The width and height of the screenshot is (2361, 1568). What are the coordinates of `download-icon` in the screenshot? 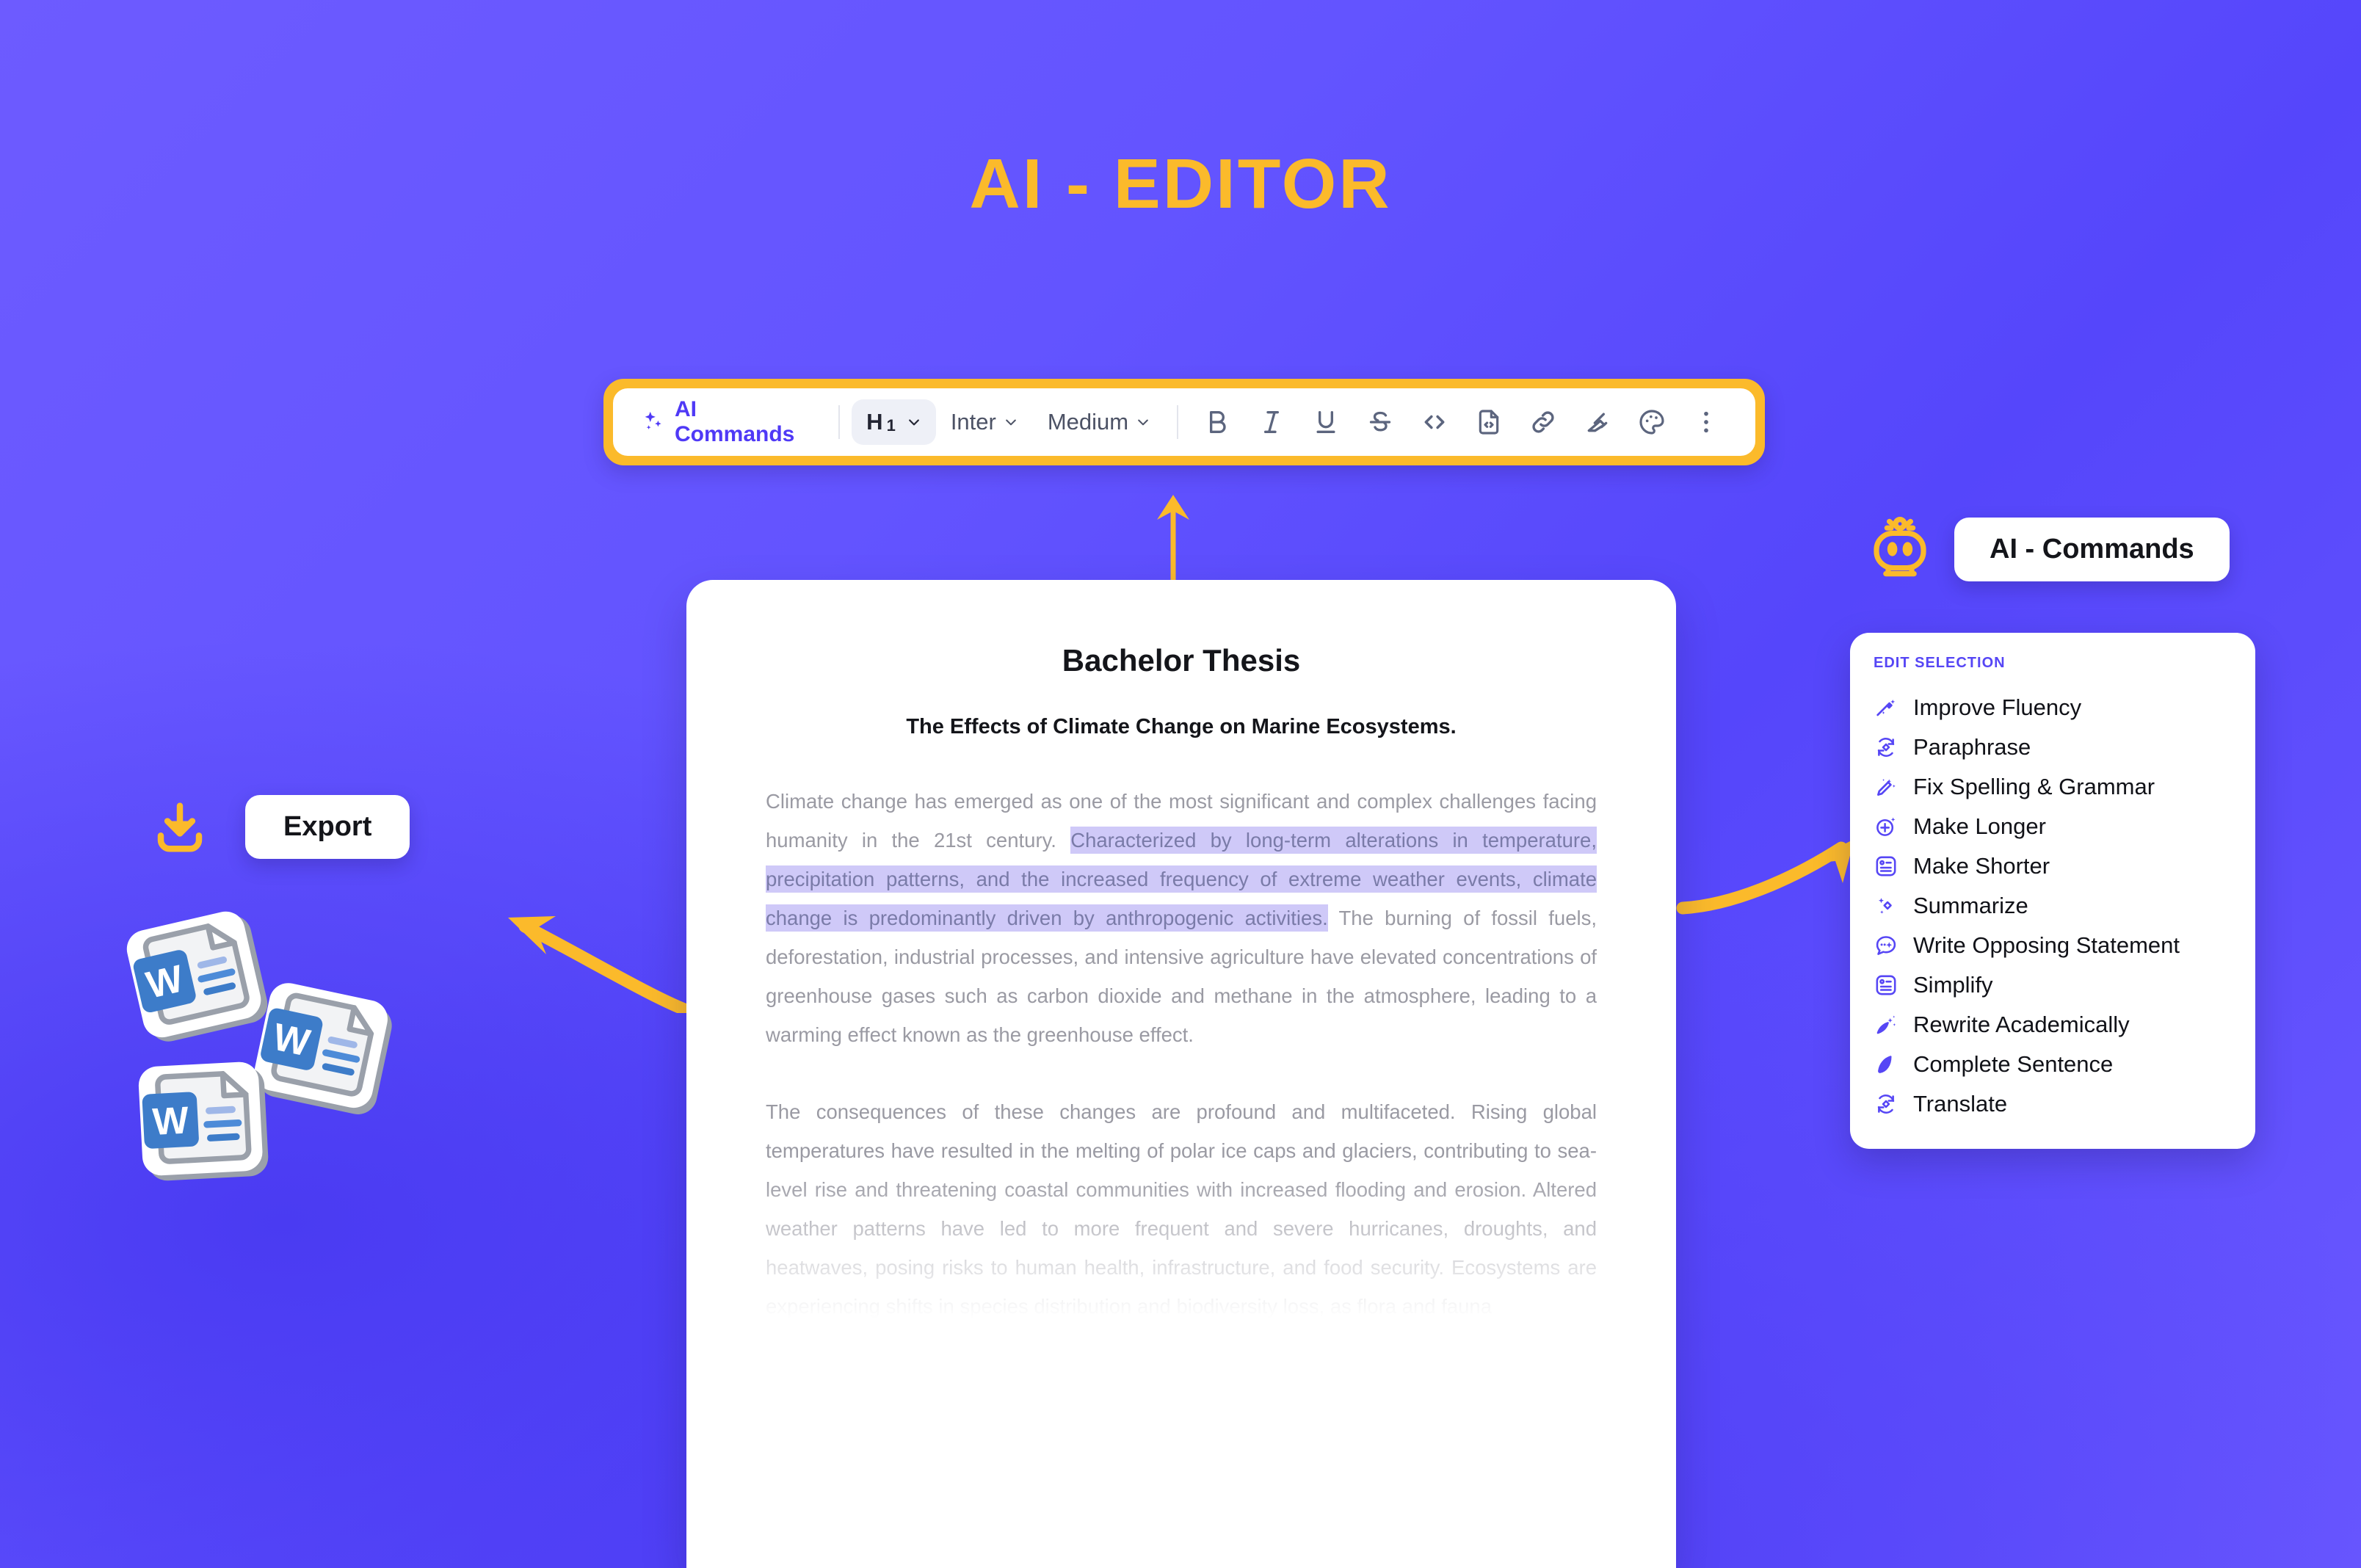 It's located at (179, 828).